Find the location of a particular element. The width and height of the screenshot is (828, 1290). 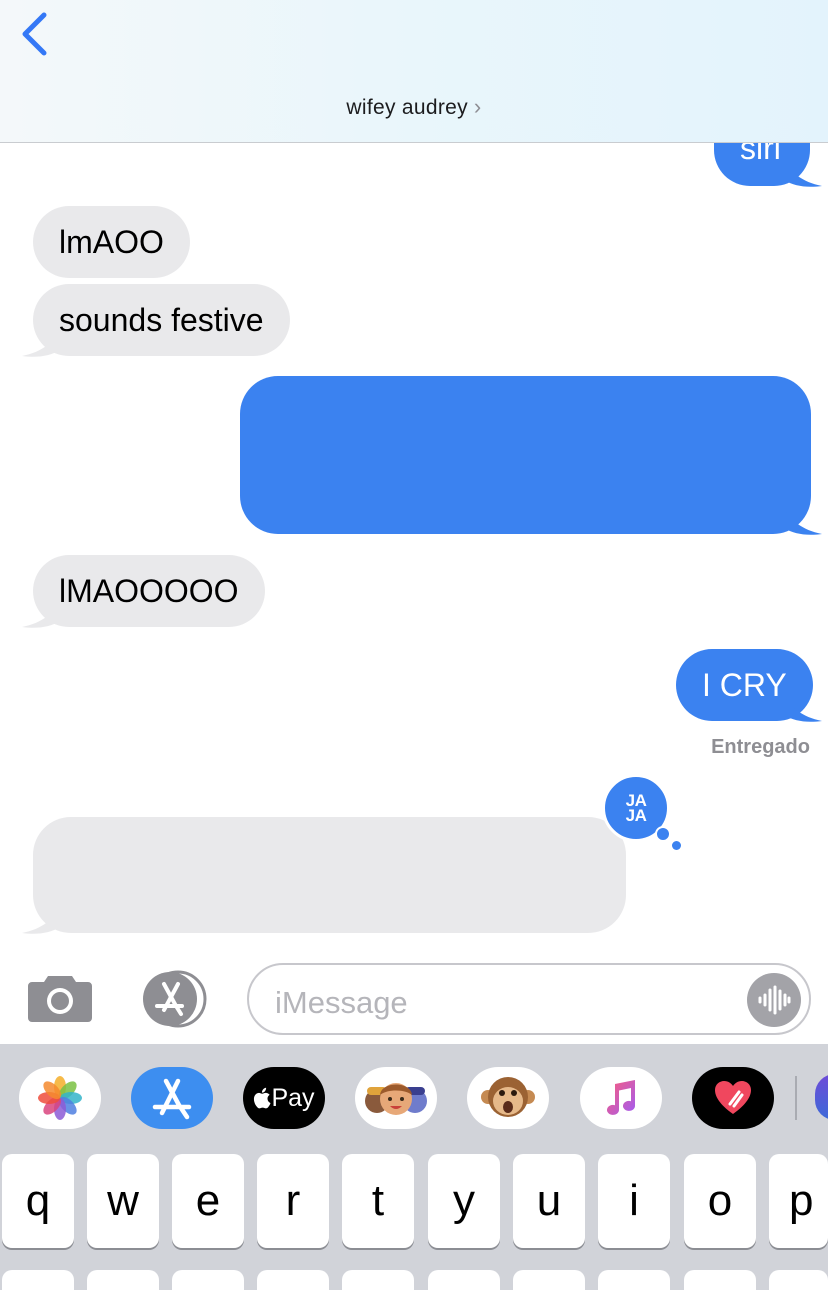

chevron-right-icon: › is located at coordinates (477, 106).